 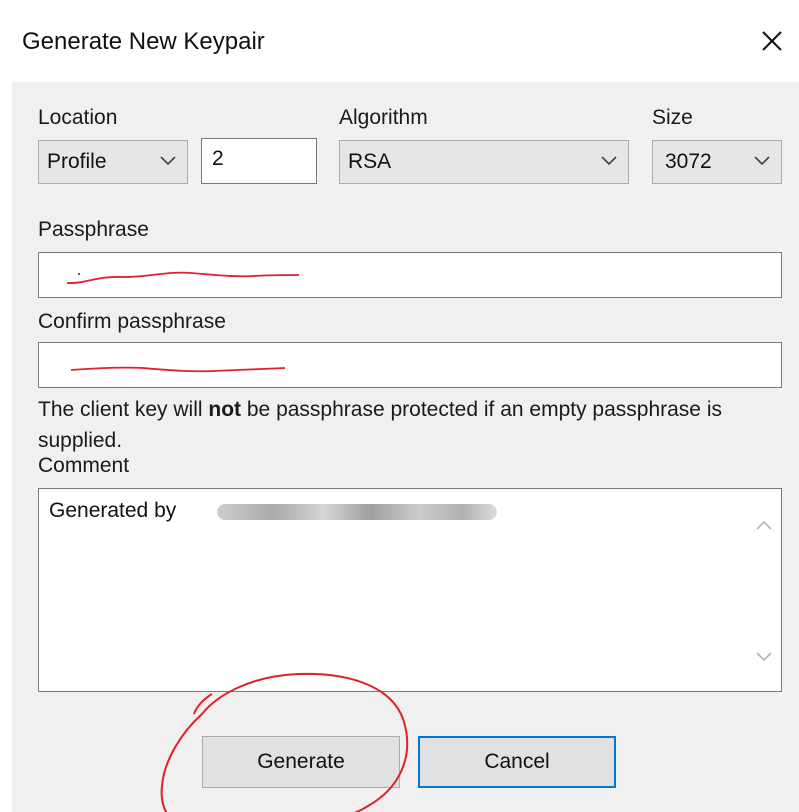 I want to click on passphrase-label: Passphrase, so click(x=93, y=229).